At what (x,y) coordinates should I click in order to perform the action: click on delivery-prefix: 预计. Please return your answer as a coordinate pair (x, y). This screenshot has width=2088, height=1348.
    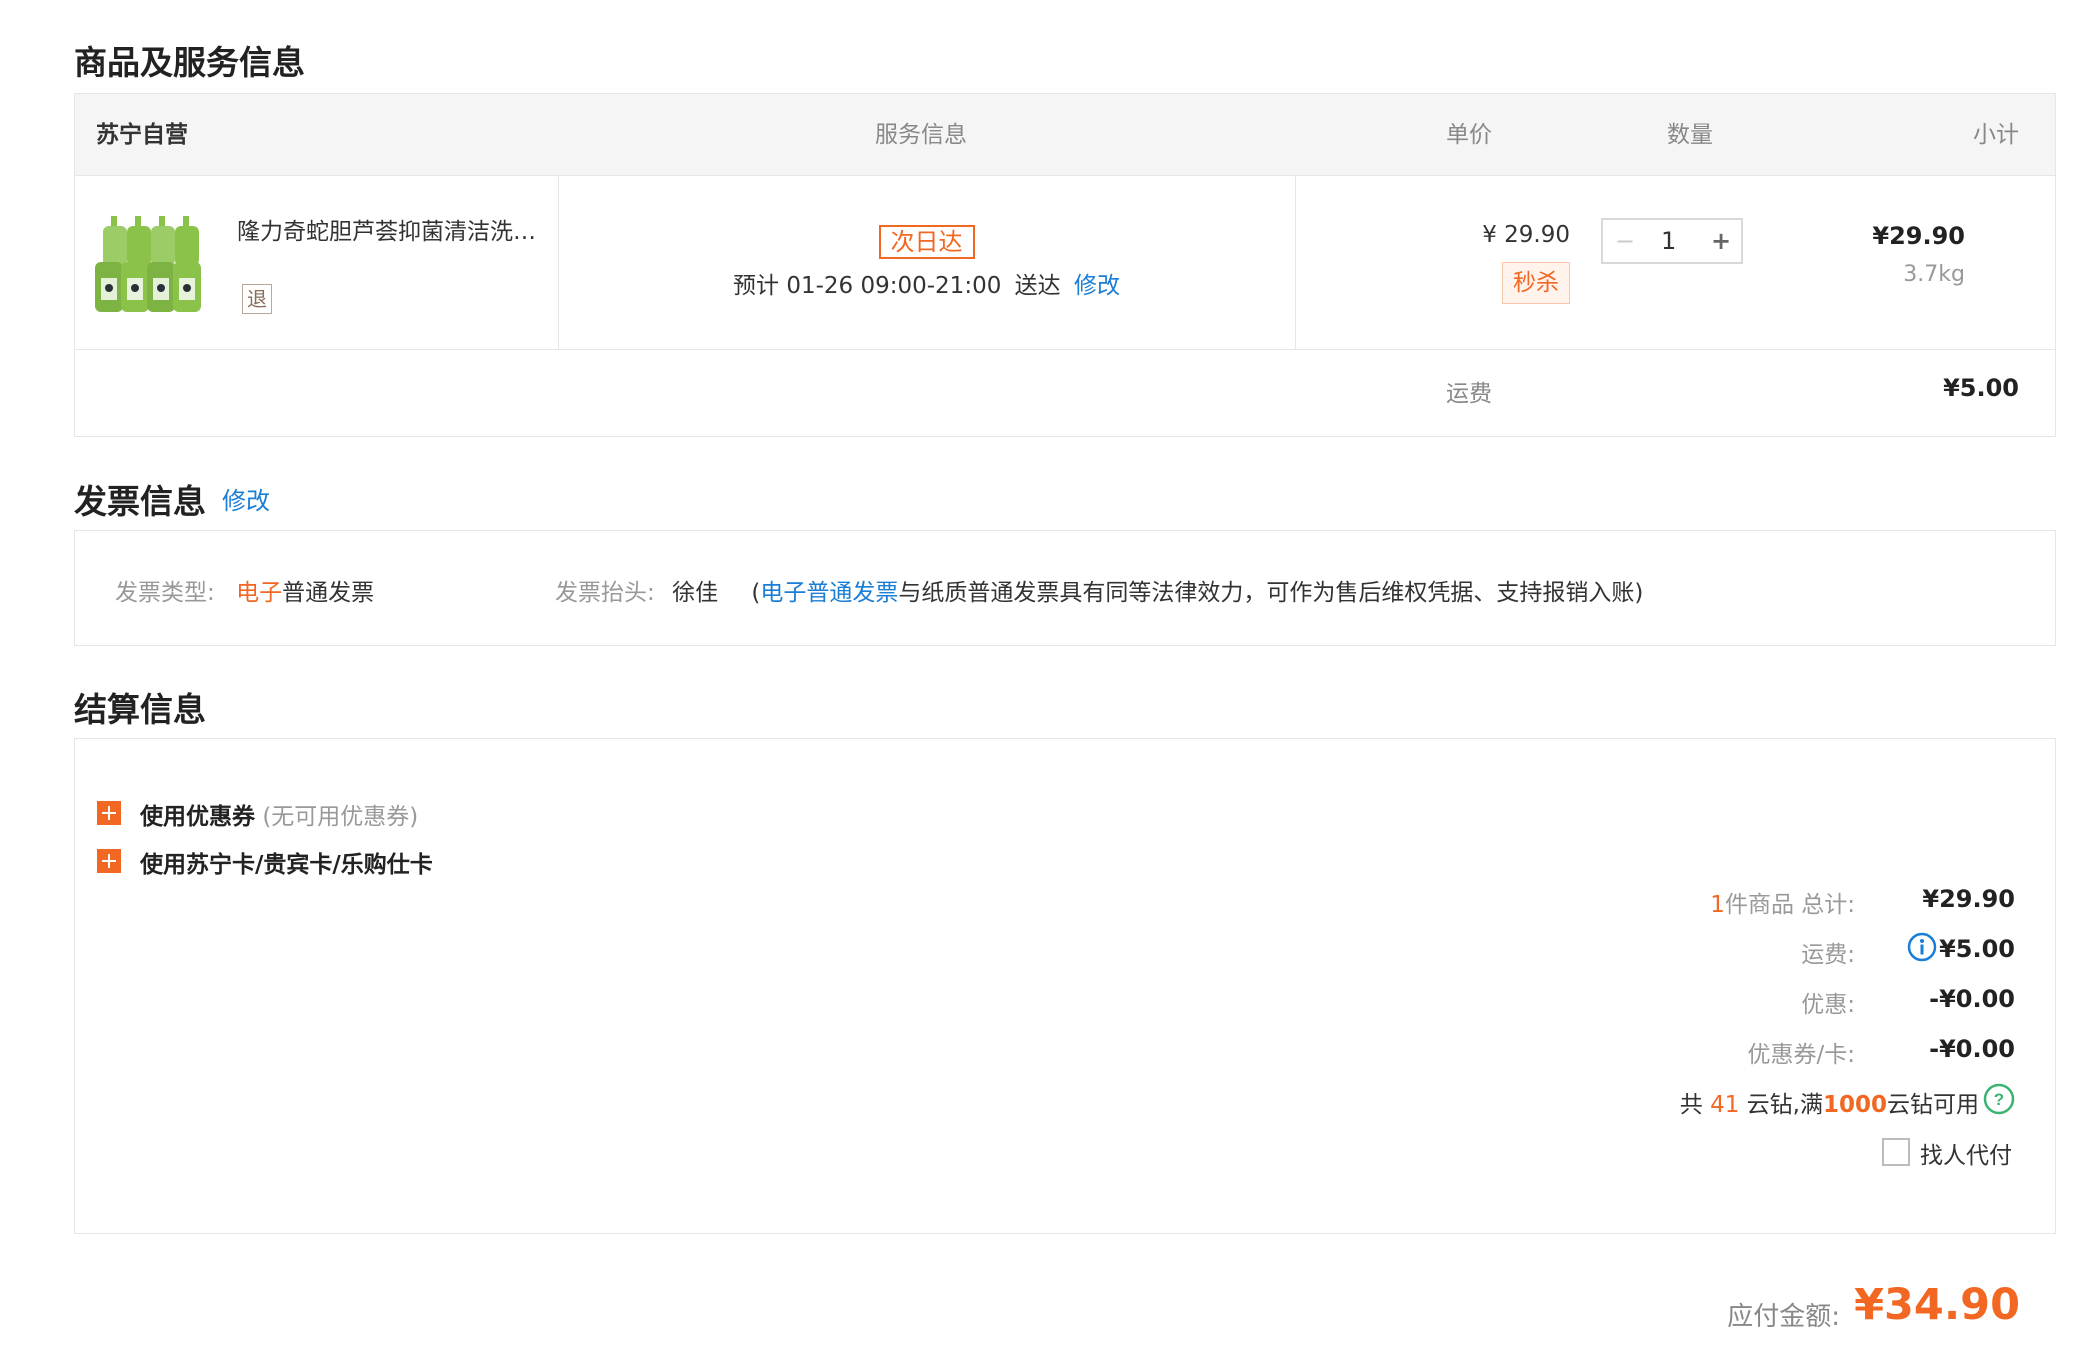
    Looking at the image, I should click on (756, 286).